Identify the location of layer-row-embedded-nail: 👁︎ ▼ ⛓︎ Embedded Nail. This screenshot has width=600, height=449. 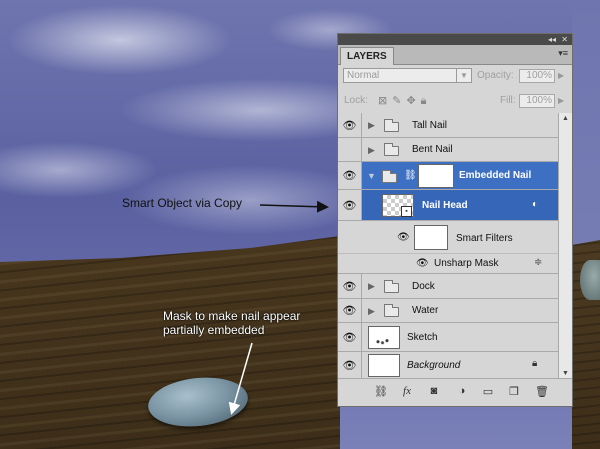
(448, 176).